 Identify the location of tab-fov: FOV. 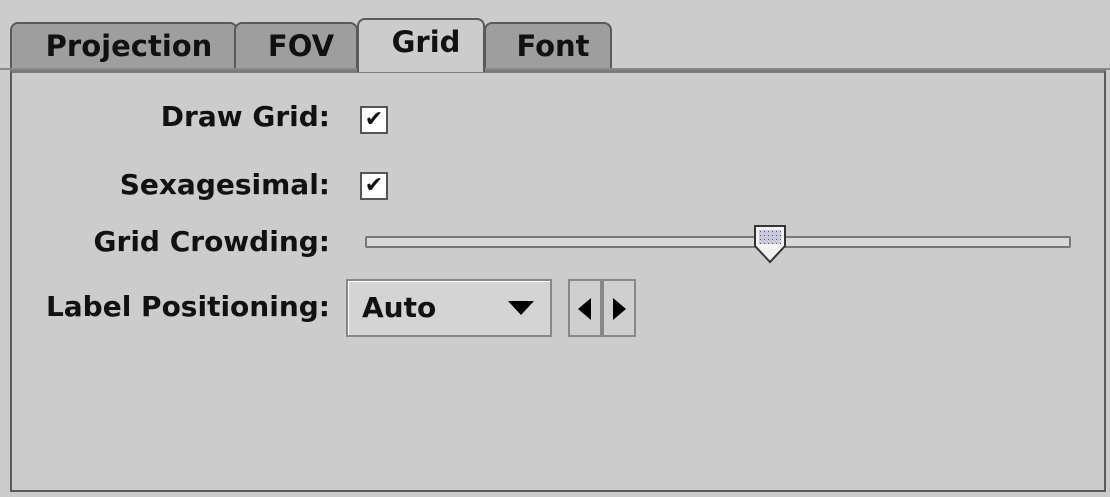
(296, 45).